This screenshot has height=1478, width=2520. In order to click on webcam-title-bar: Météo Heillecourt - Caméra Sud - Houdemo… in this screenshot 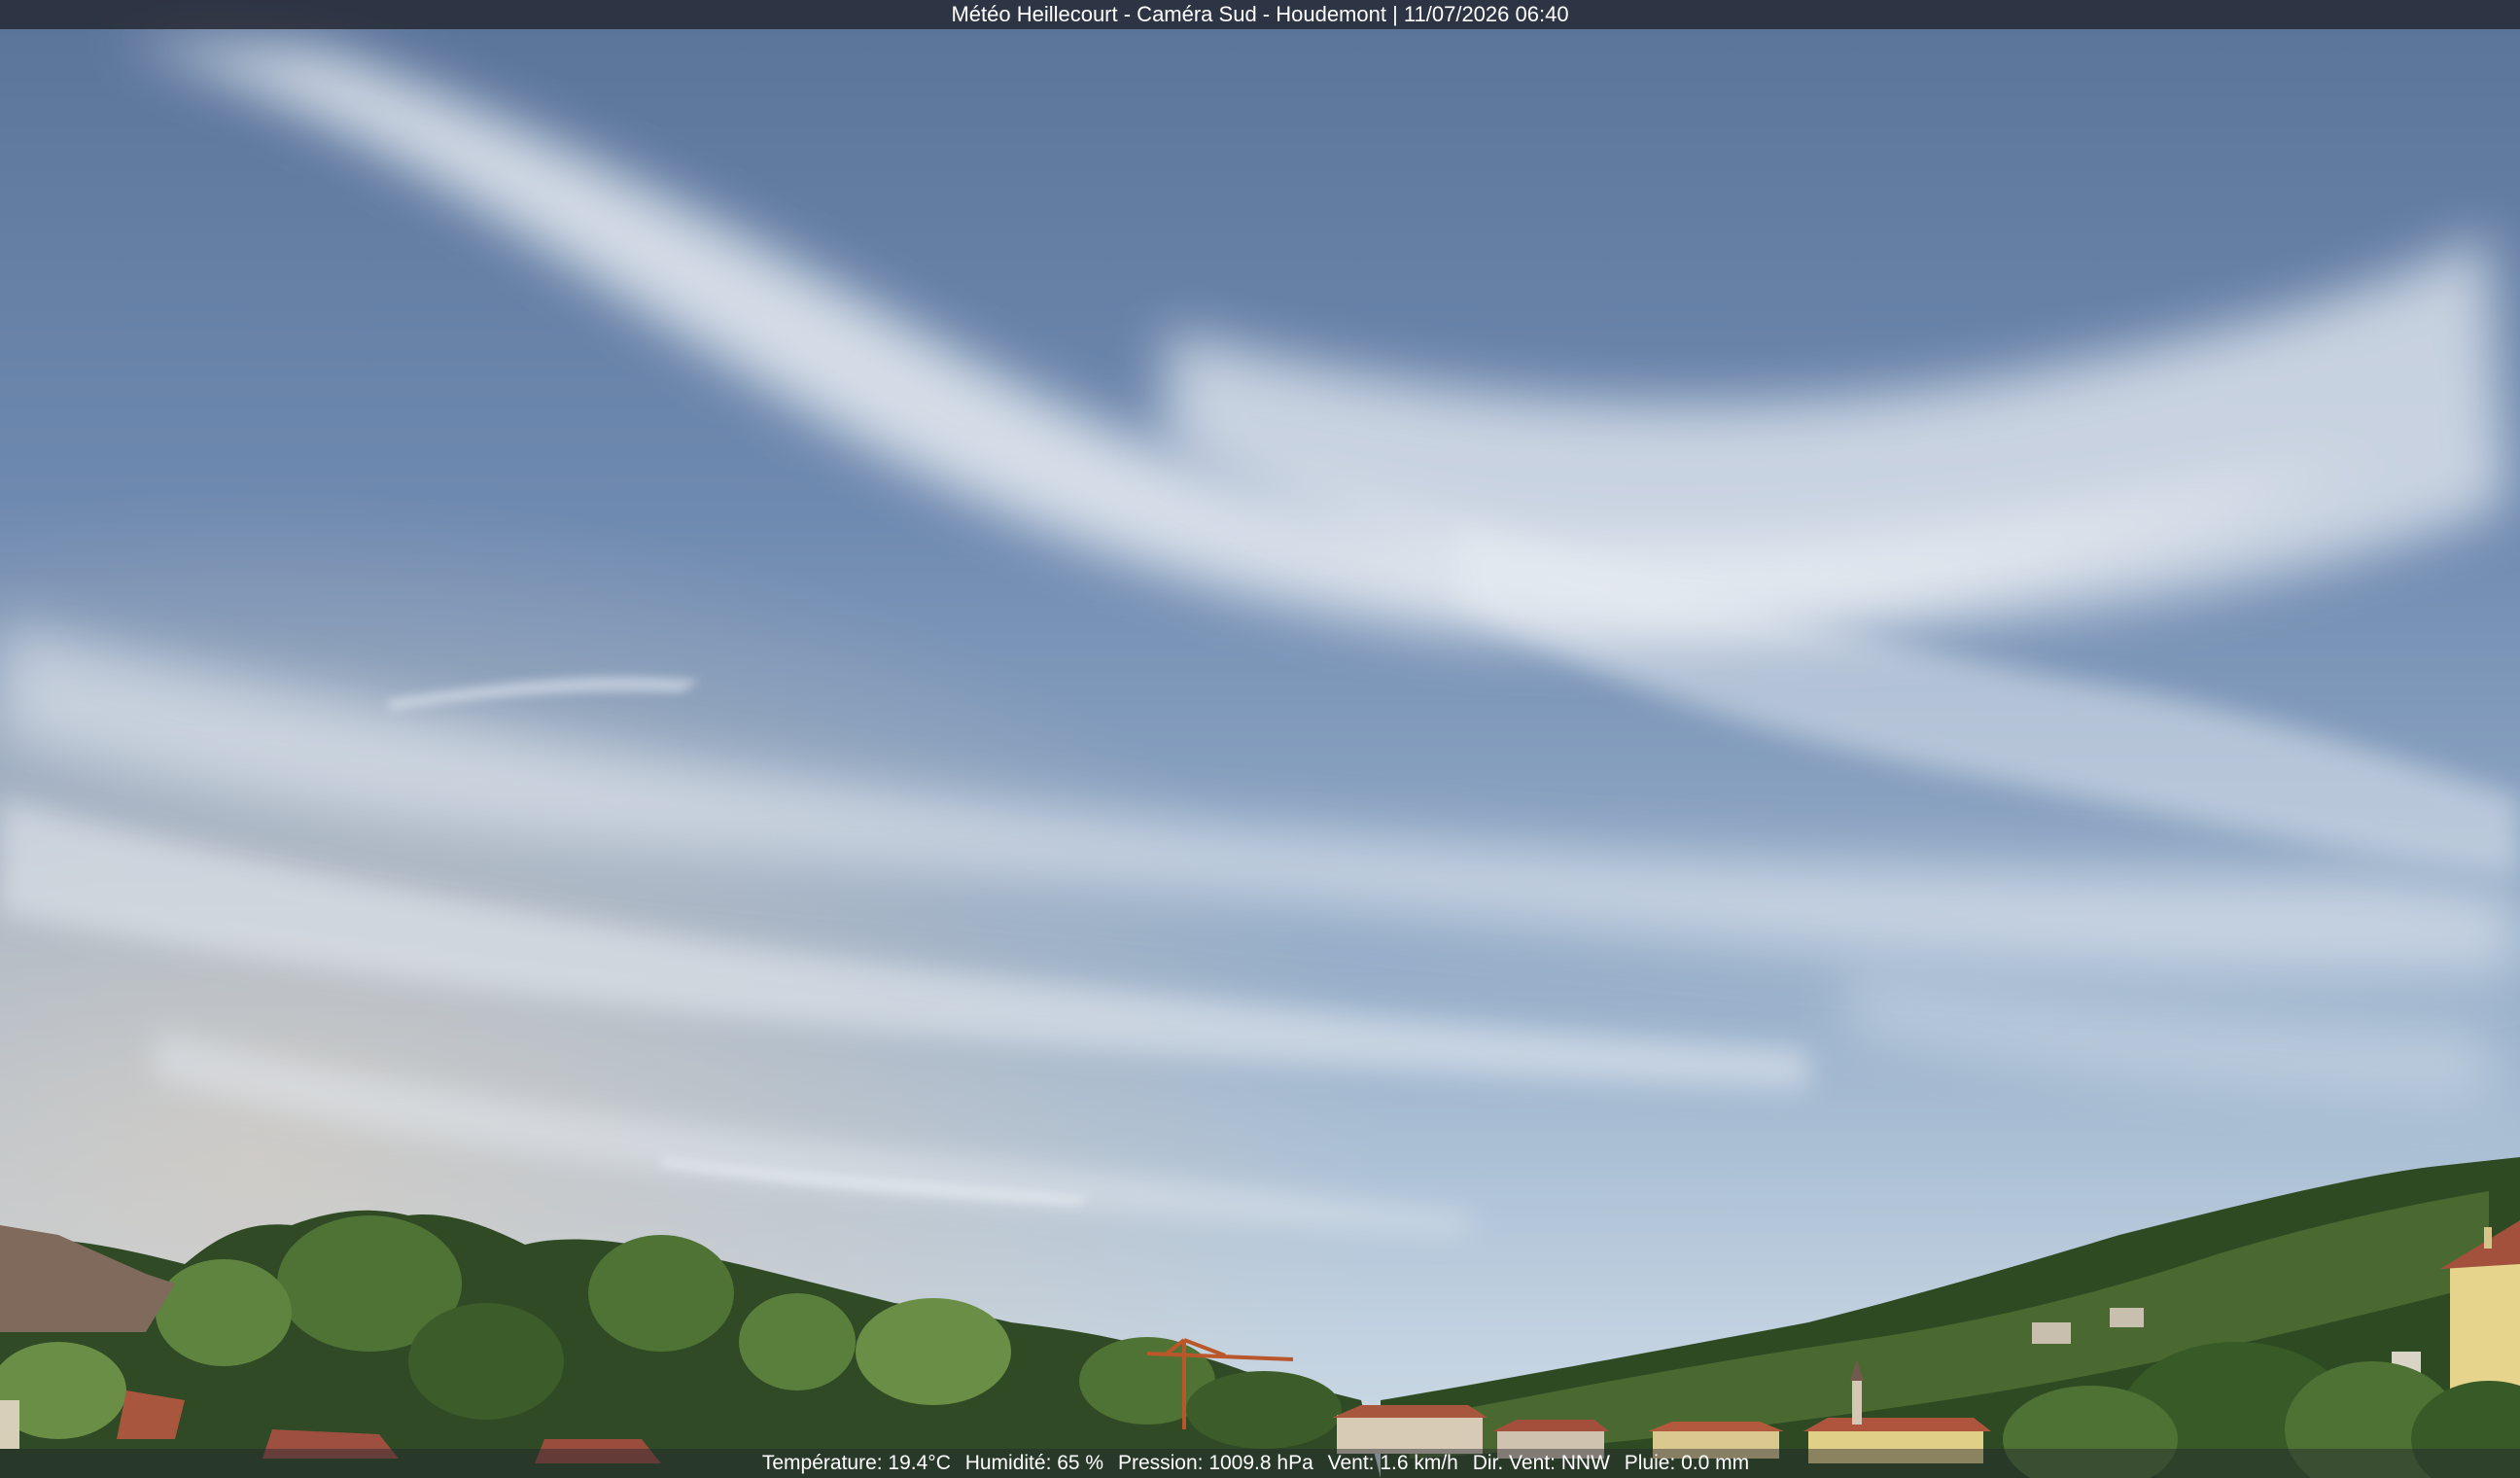, I will do `click(1260, 14)`.